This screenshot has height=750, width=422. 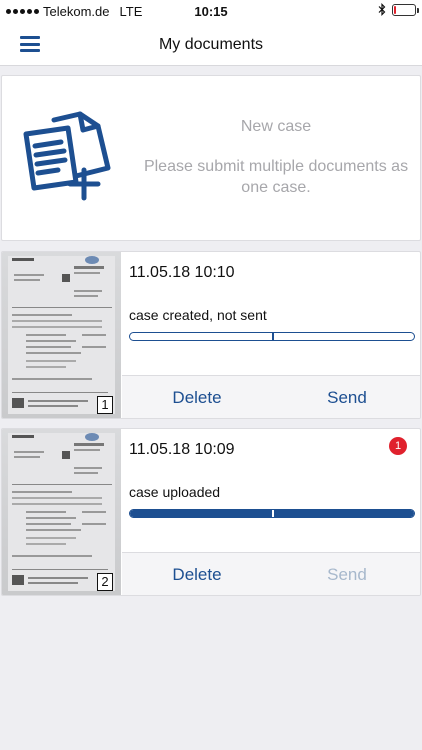 What do you see at coordinates (175, 492) in the screenshot?
I see `case-status: case uploaded` at bounding box center [175, 492].